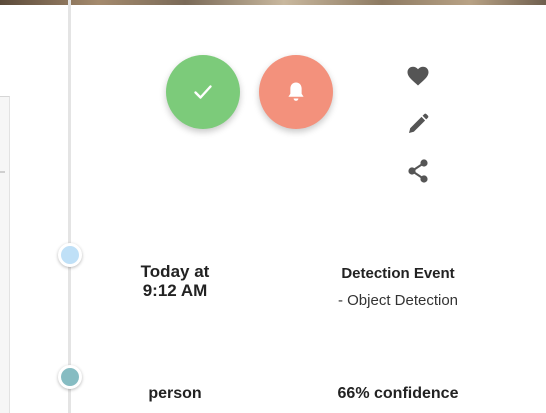 The image size is (546, 413). What do you see at coordinates (5, 254) in the screenshot?
I see `side-panel` at bounding box center [5, 254].